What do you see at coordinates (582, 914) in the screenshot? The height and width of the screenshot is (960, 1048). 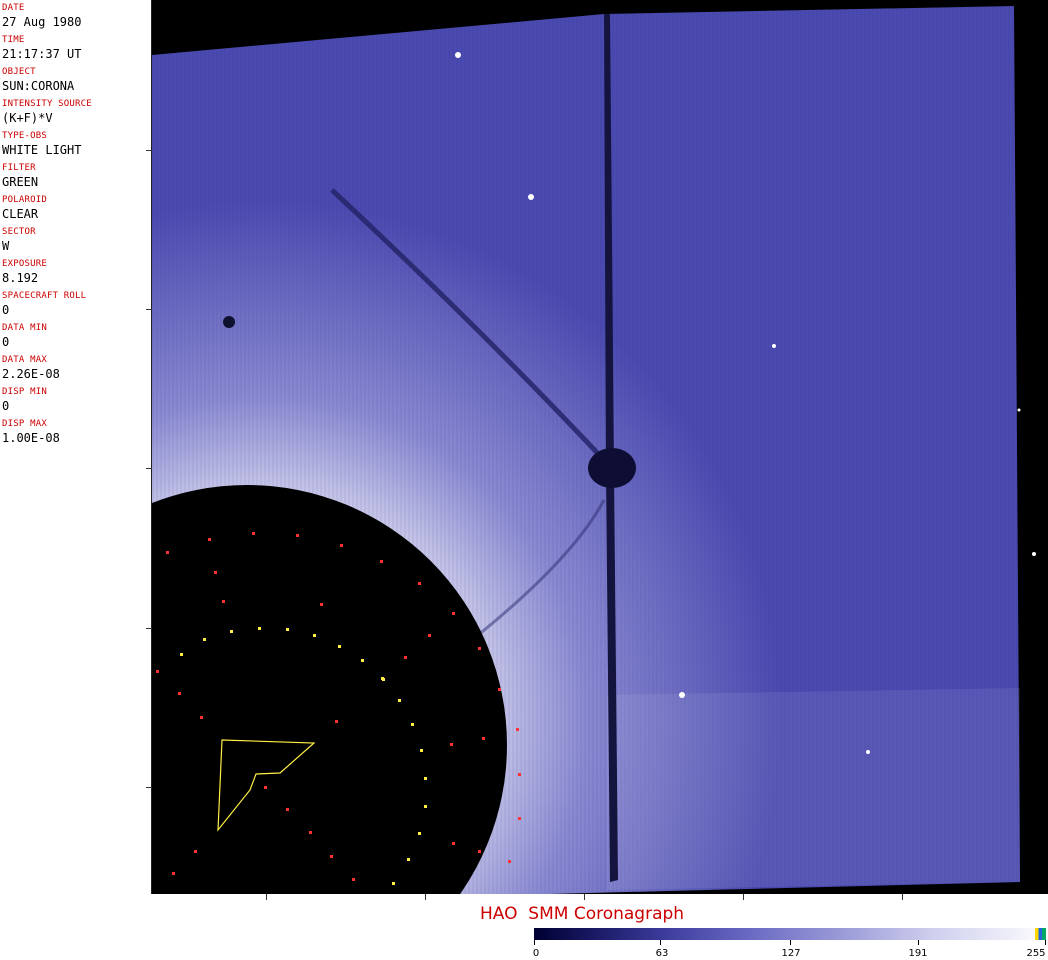 I see `instrument-title: HAO SMM Coronagraph` at bounding box center [582, 914].